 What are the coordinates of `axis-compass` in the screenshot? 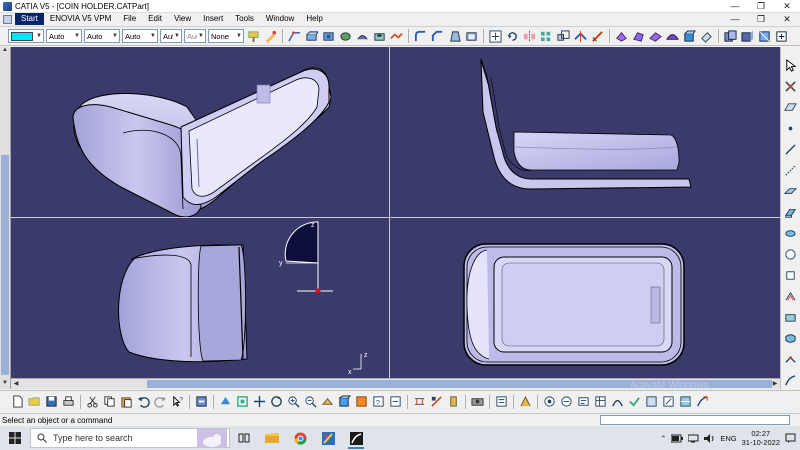 It's located at (308, 257).